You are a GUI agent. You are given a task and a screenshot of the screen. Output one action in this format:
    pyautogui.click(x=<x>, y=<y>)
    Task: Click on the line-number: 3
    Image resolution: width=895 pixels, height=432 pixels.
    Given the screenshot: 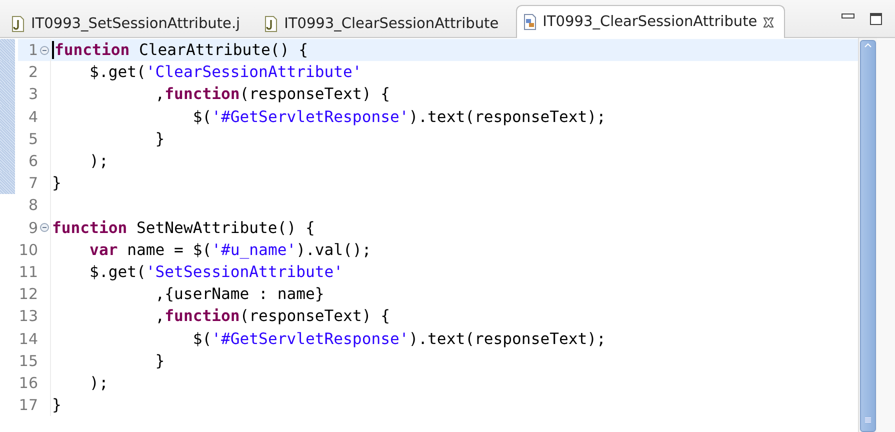 What is the action you would take?
    pyautogui.click(x=32, y=94)
    